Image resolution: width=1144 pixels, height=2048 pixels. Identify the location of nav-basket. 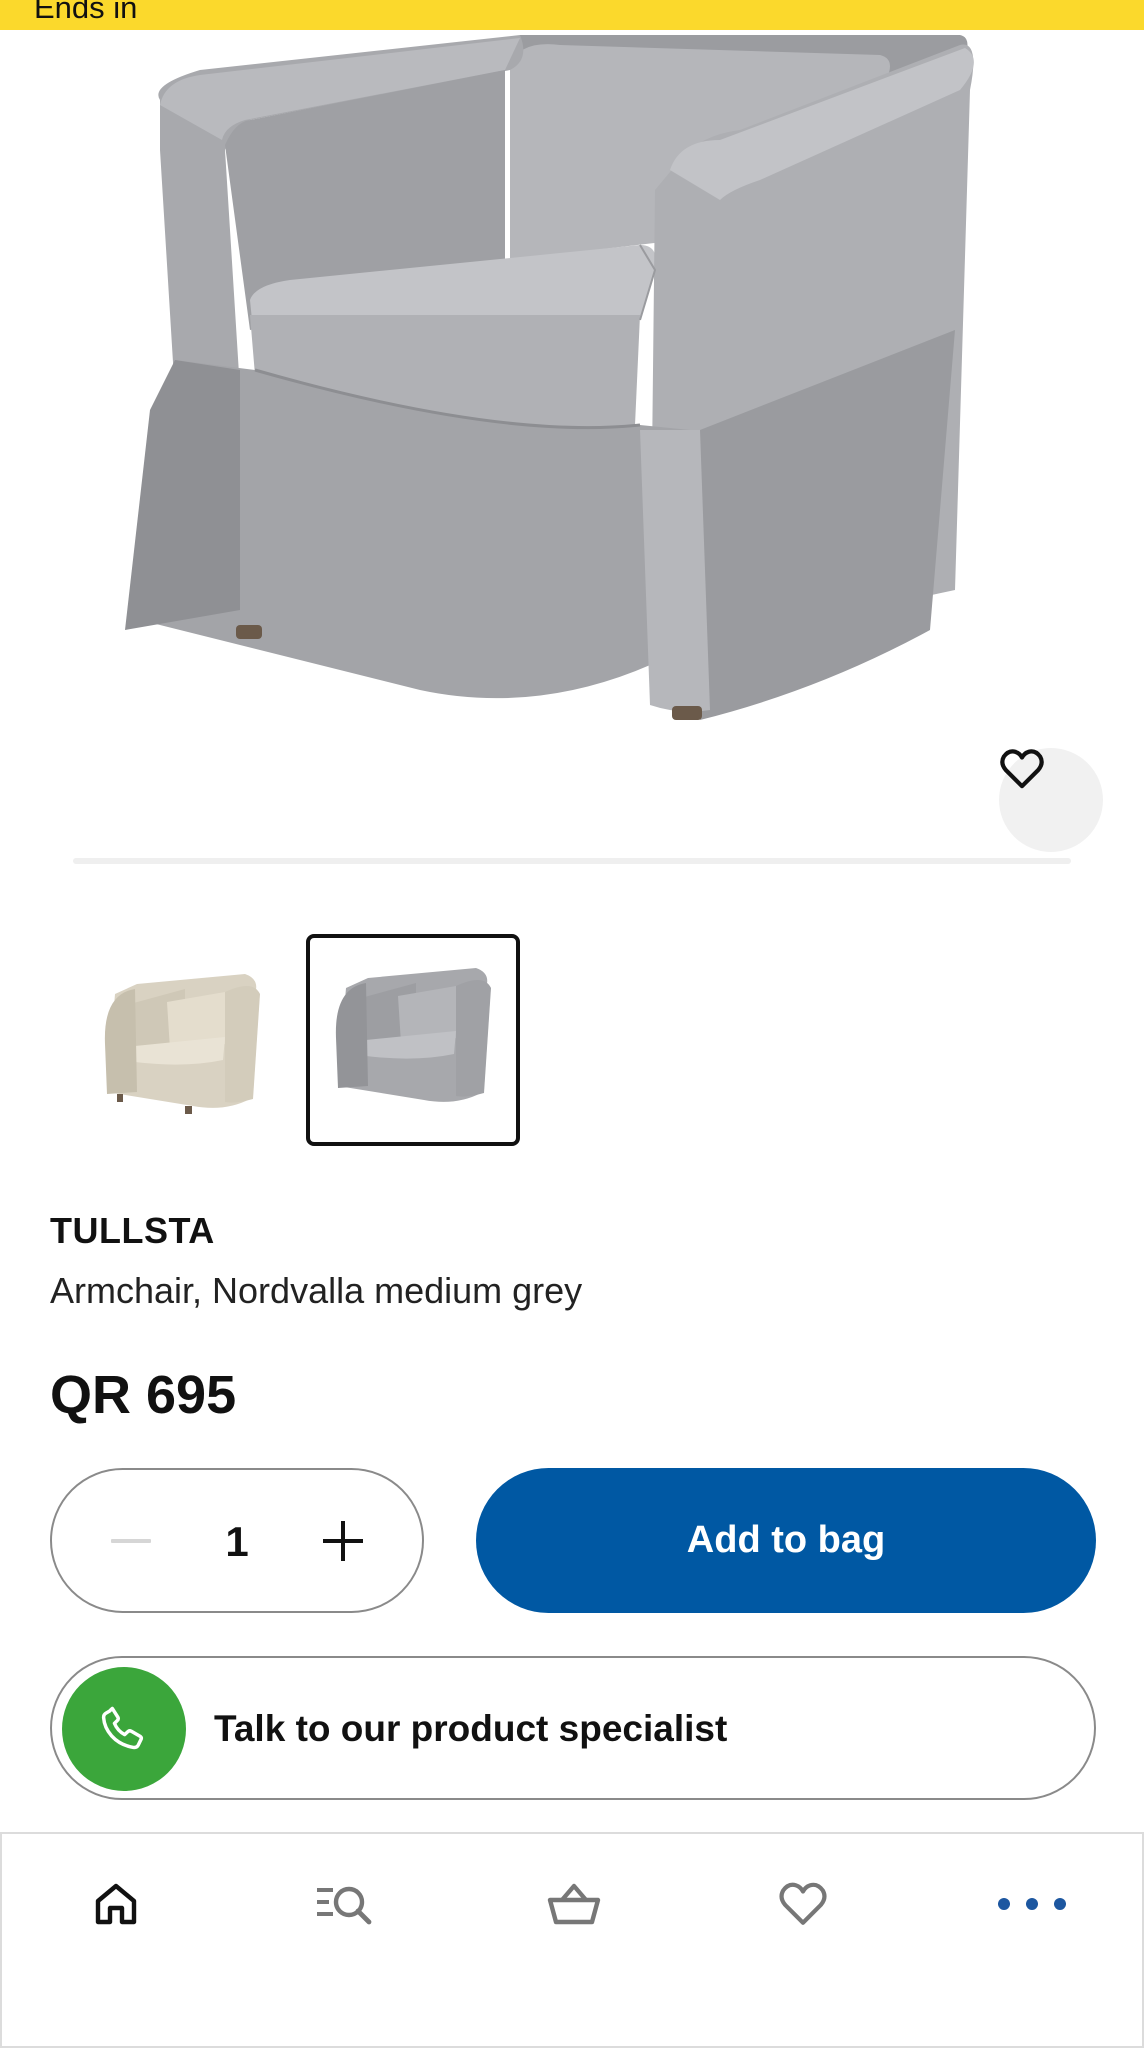
(574, 1904).